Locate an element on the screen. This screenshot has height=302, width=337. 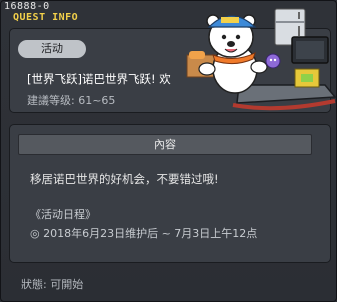
quest-category-tag: 活动 is located at coordinates (52, 49).